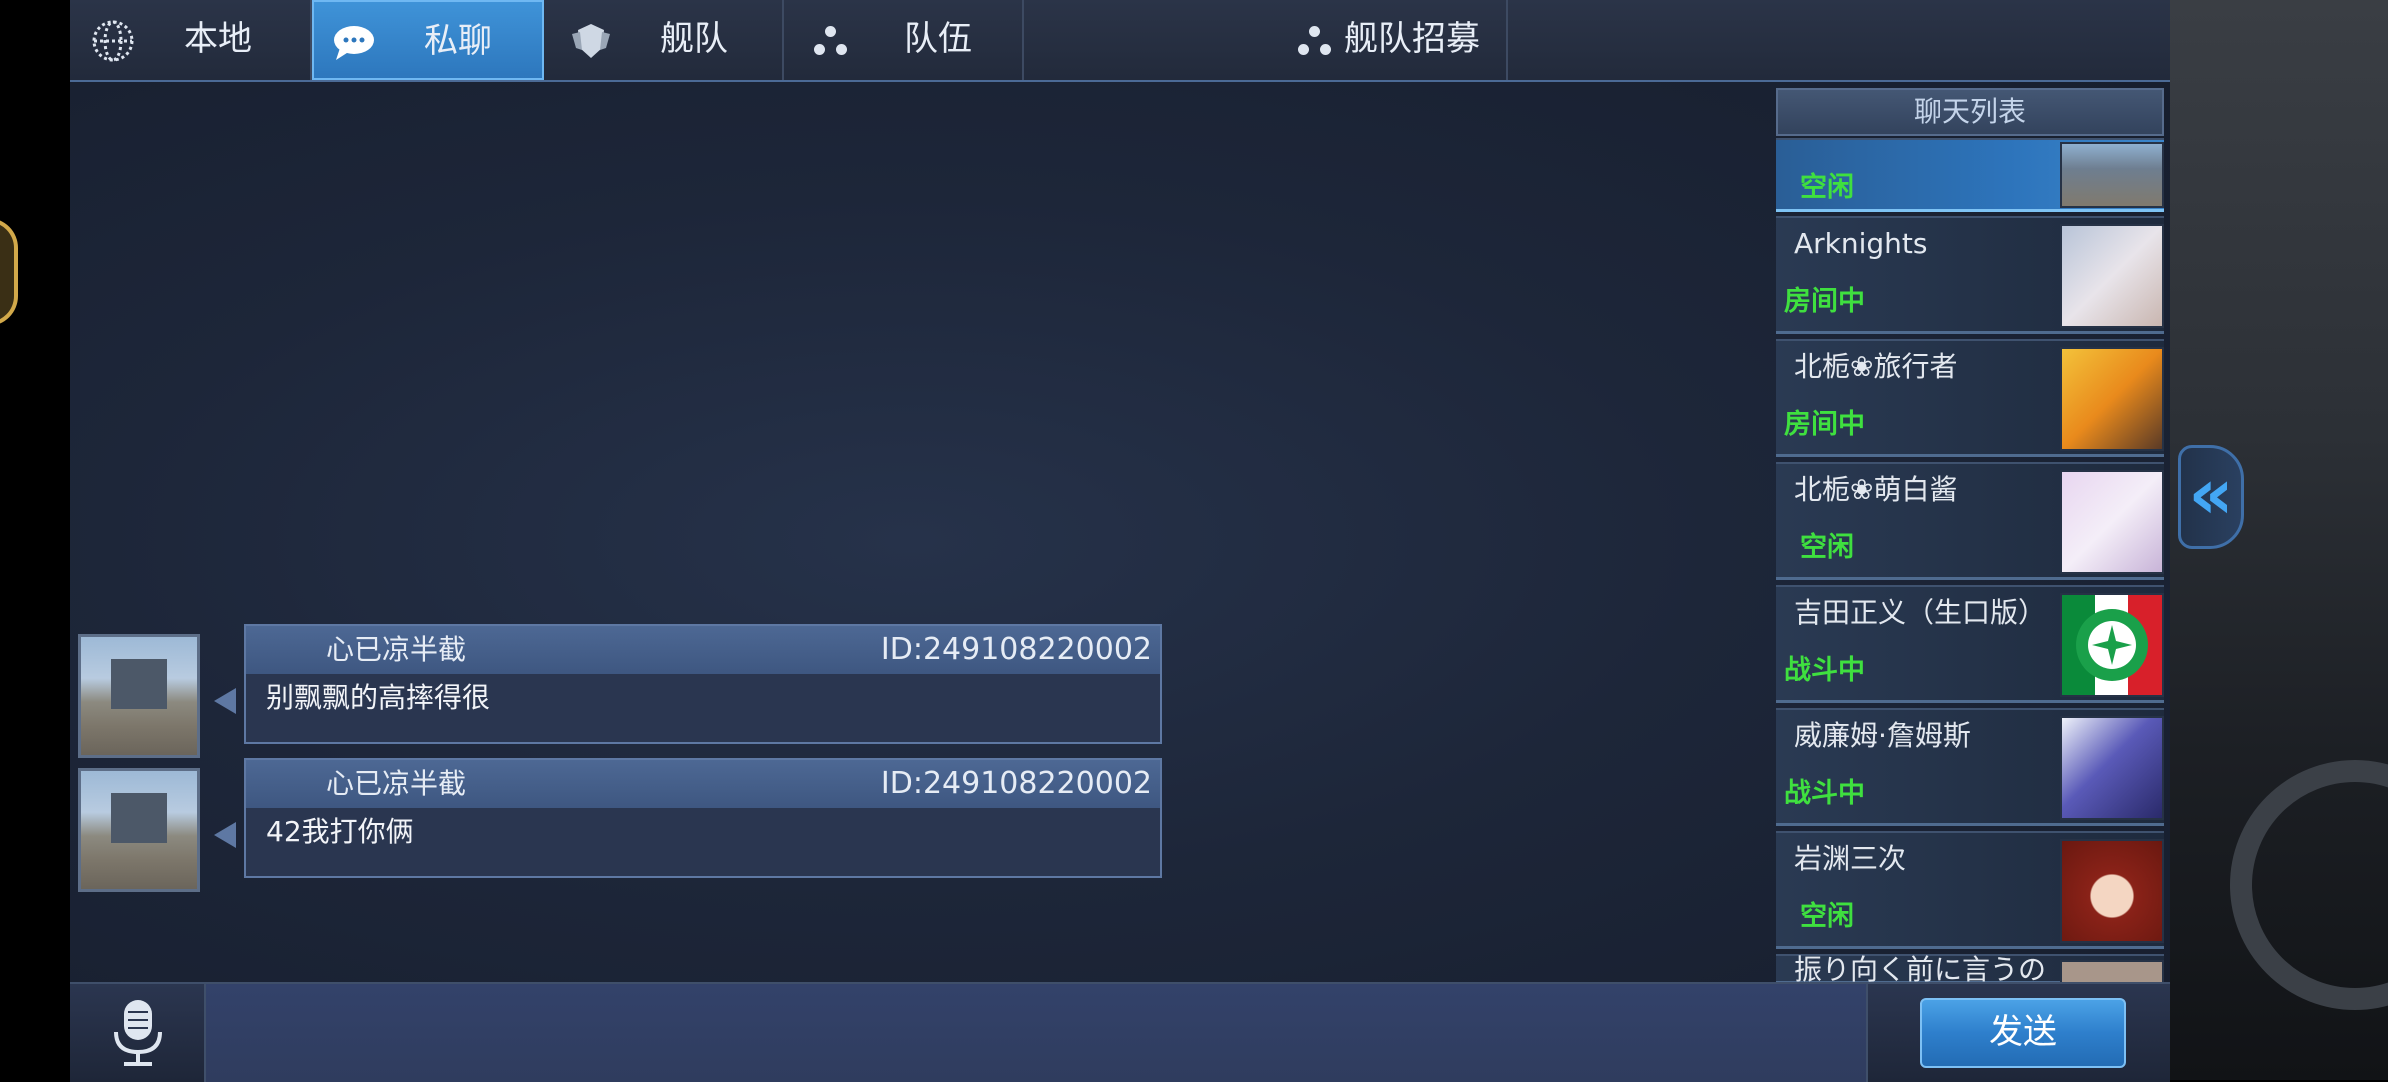 Image resolution: width=2388 pixels, height=1082 pixels. Describe the element at coordinates (9, 272) in the screenshot. I see `left-edge-badge` at that location.